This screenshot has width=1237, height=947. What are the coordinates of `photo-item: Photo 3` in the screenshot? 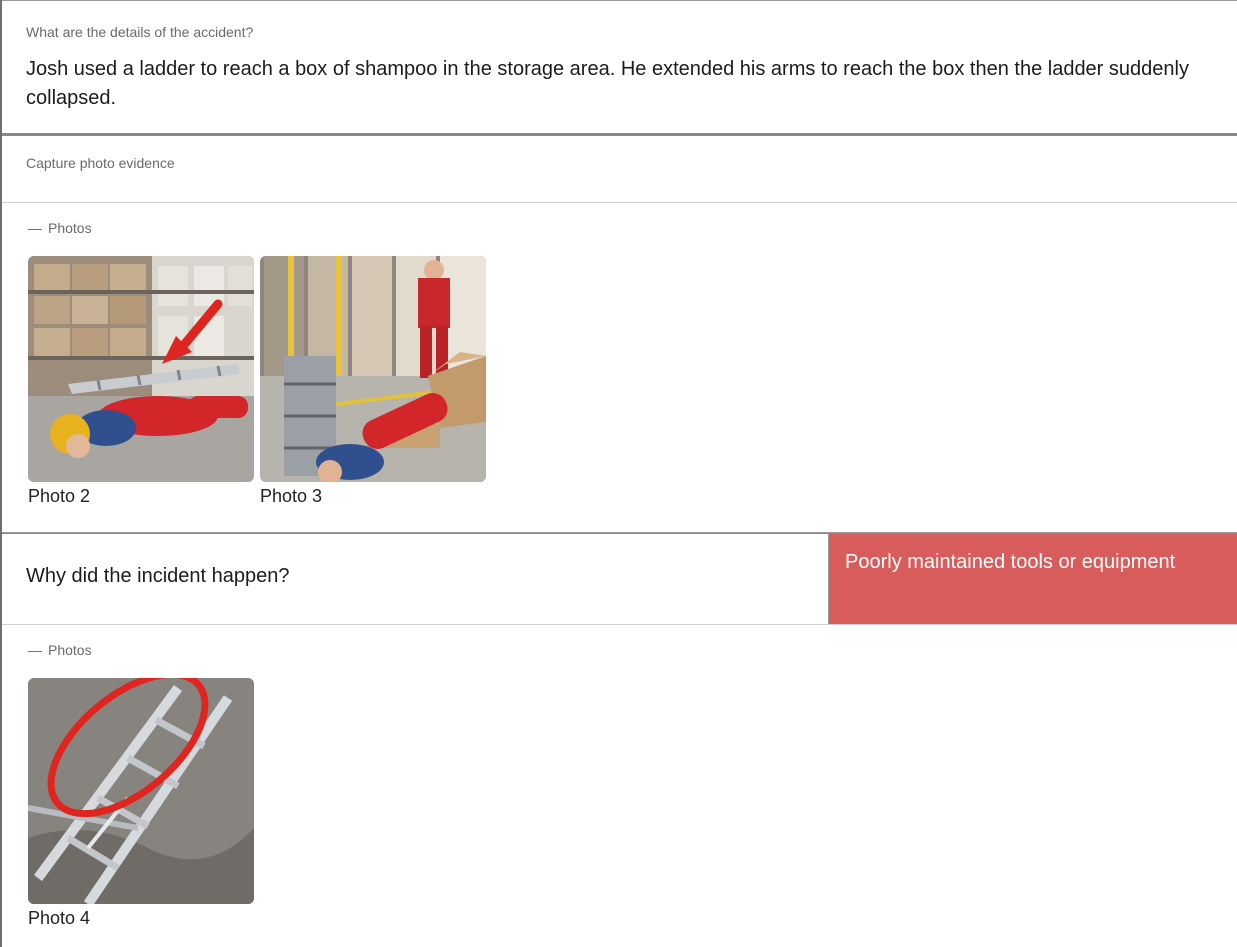 It's located at (373, 382).